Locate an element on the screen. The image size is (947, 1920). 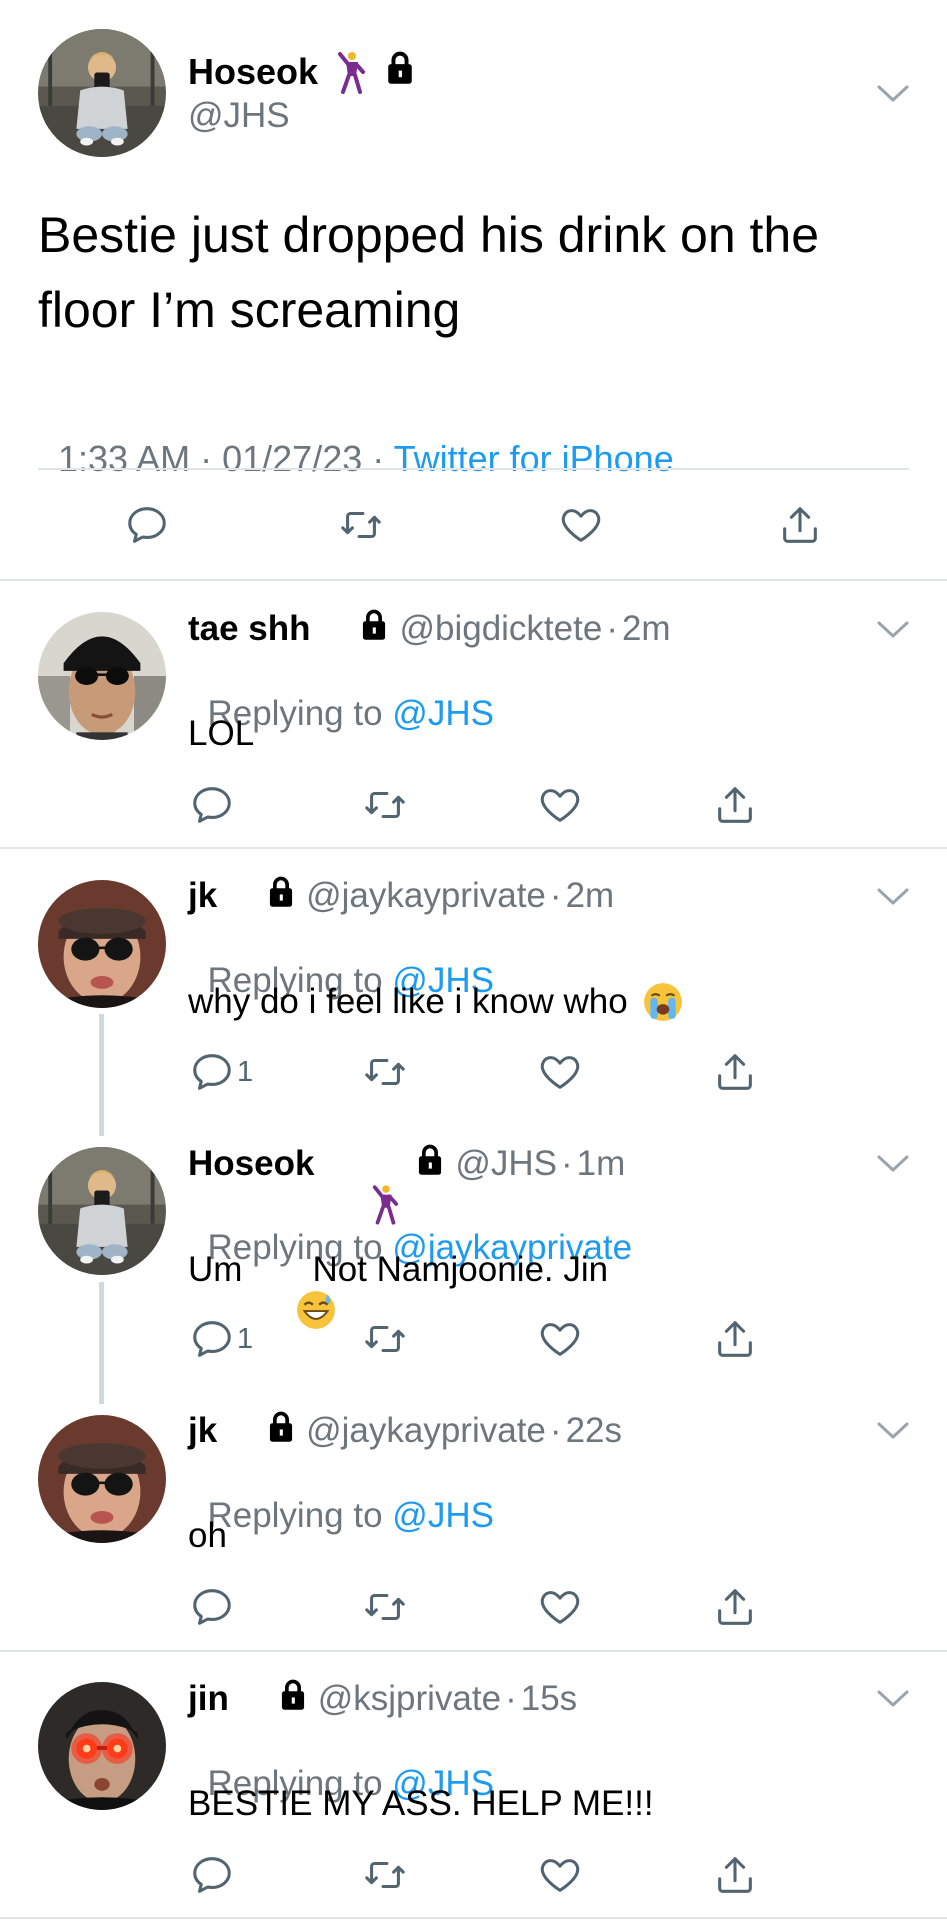
author-handle: @JHS is located at coordinates (239, 116).